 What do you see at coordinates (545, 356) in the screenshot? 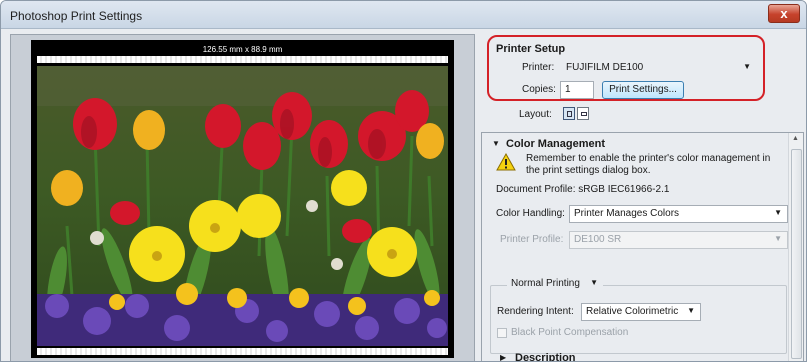
I see `description-title: Description` at bounding box center [545, 356].